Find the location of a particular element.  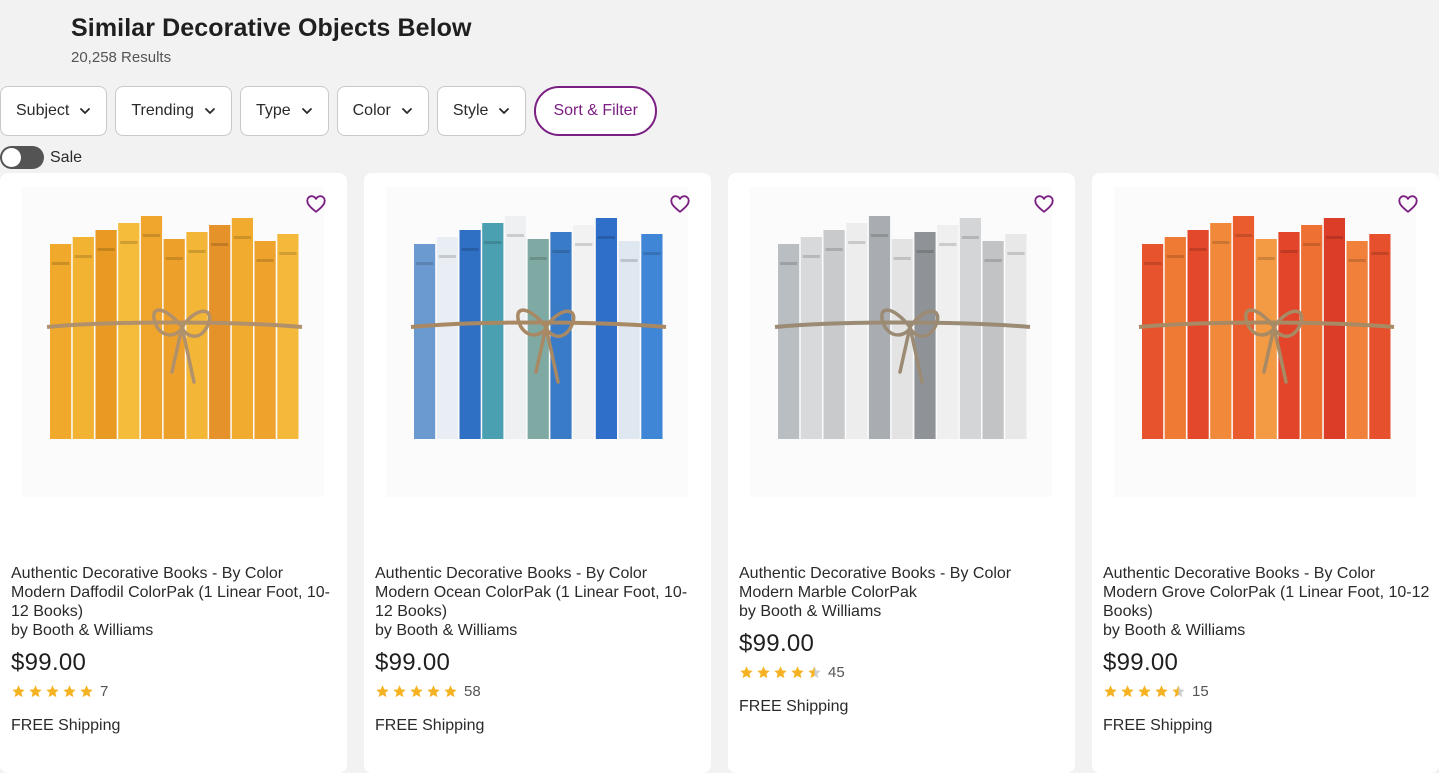

sale-toggle is located at coordinates (22, 157).